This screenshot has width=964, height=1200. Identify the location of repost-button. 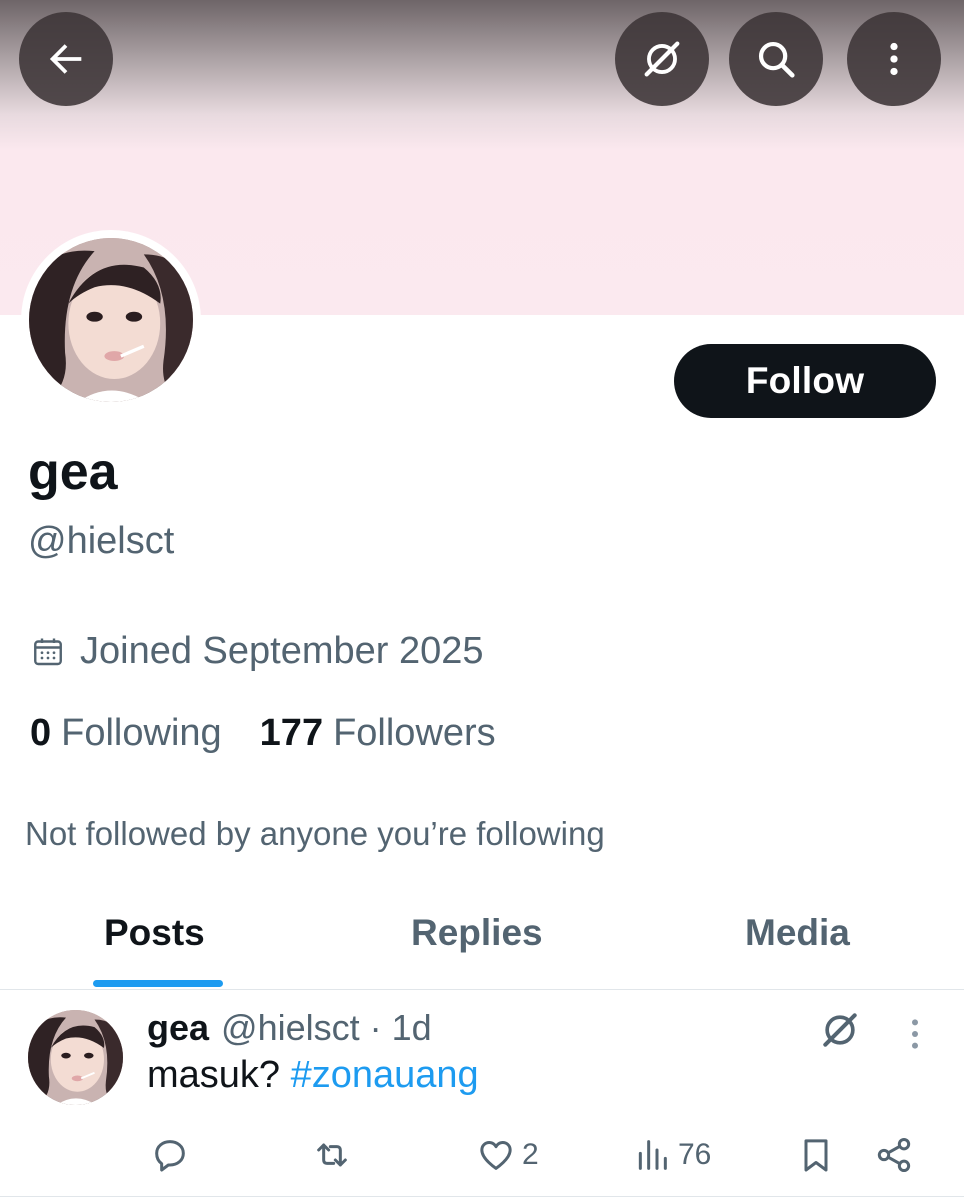
(332, 1155).